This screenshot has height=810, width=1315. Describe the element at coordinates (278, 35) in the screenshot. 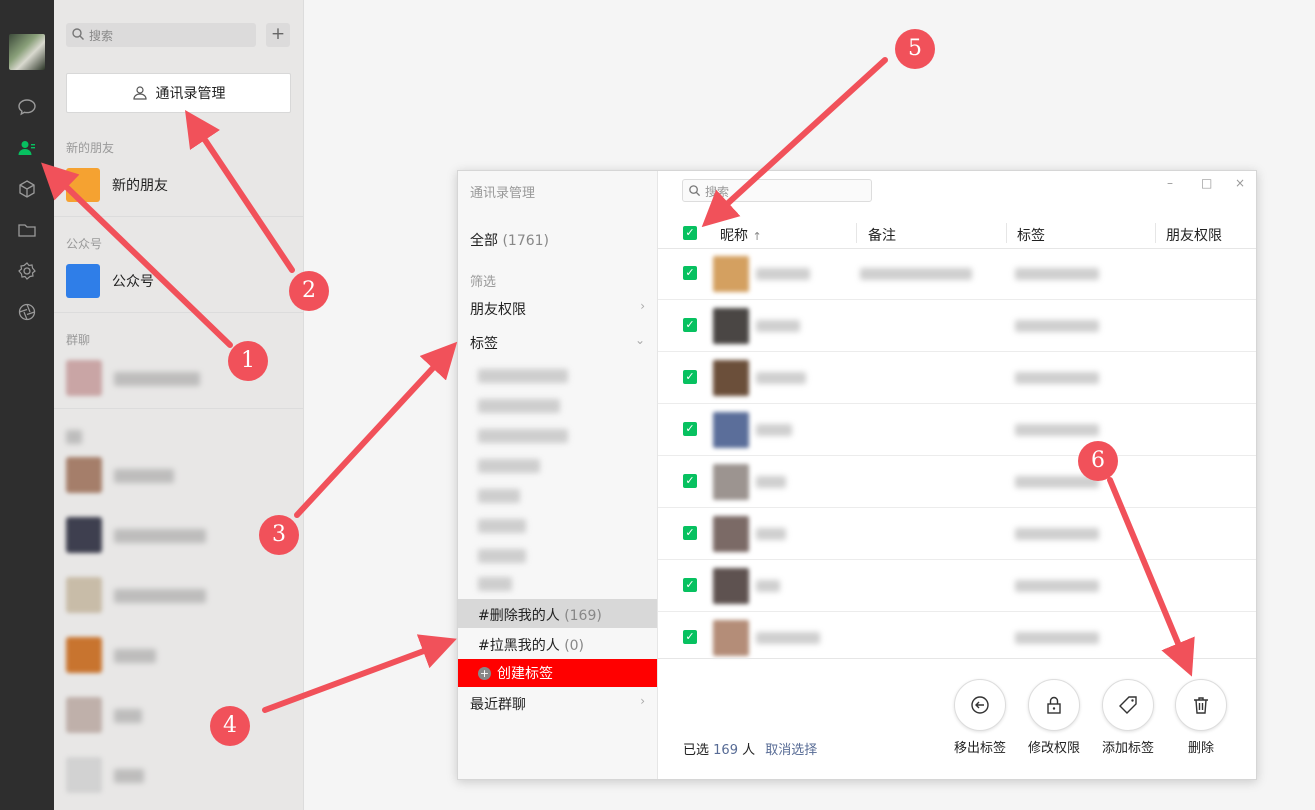

I see `plus-icon: +` at that location.